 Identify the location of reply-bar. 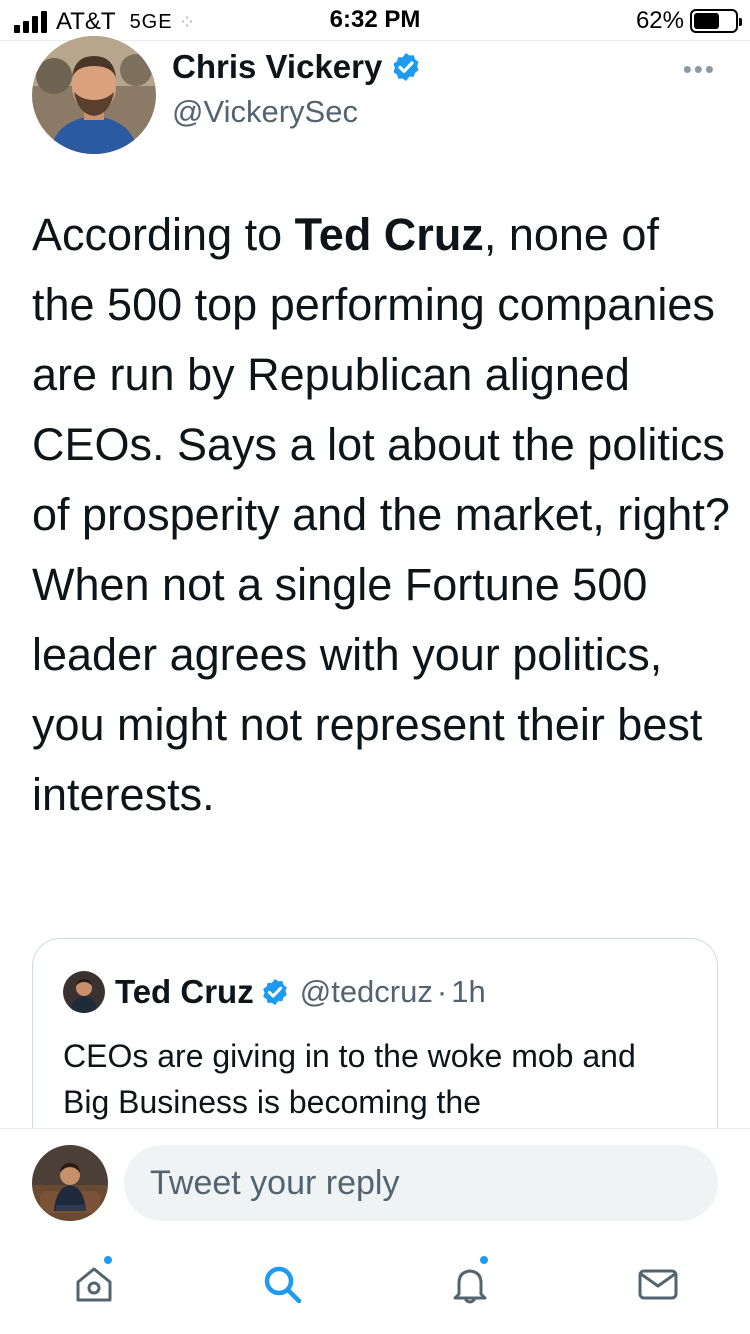
(375, 1183).